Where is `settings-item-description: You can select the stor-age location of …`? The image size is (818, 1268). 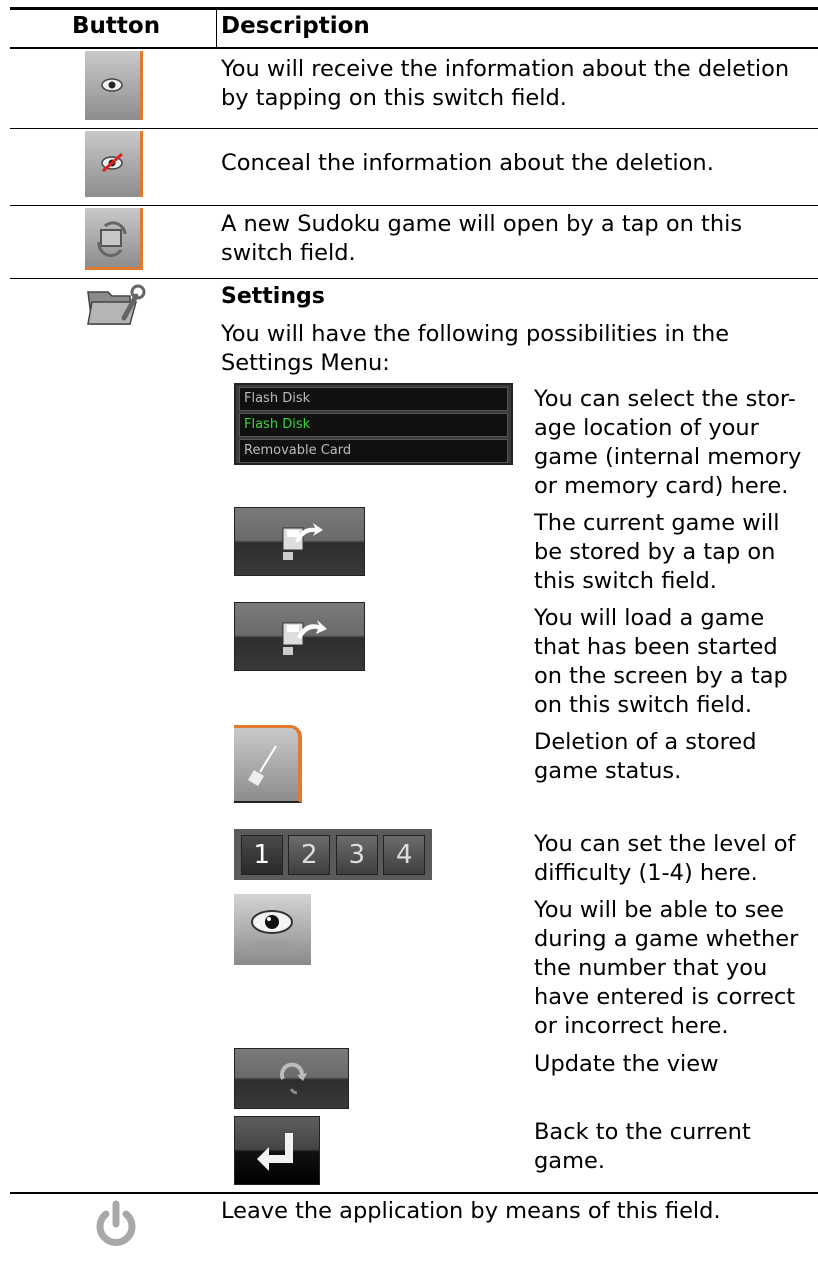
settings-item-description: You can select the stor-age location of … is located at coordinates (668, 442).